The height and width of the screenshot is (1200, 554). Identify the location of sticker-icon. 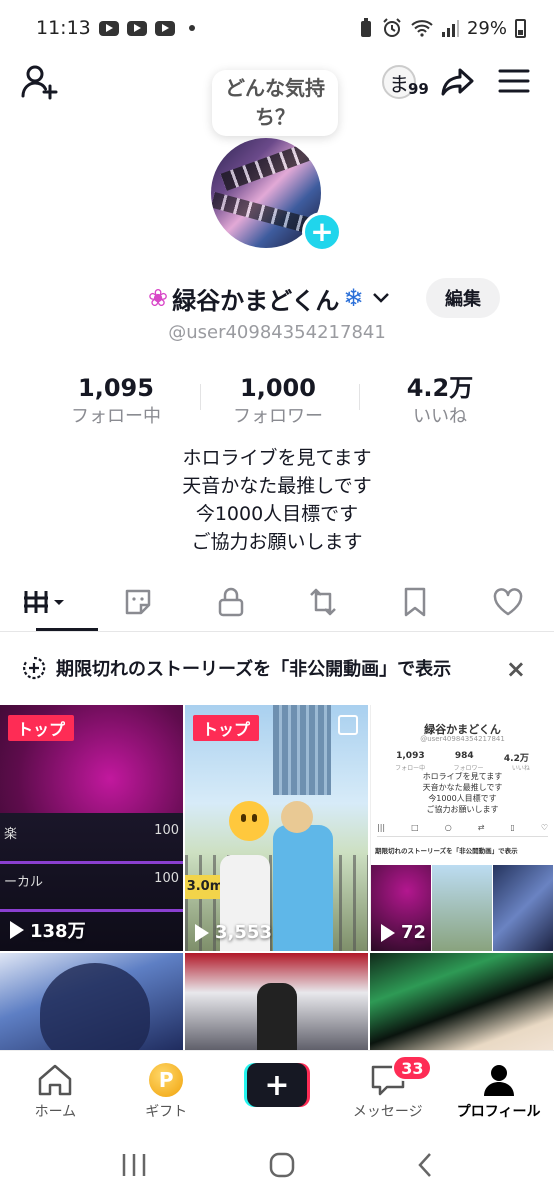
(138, 601).